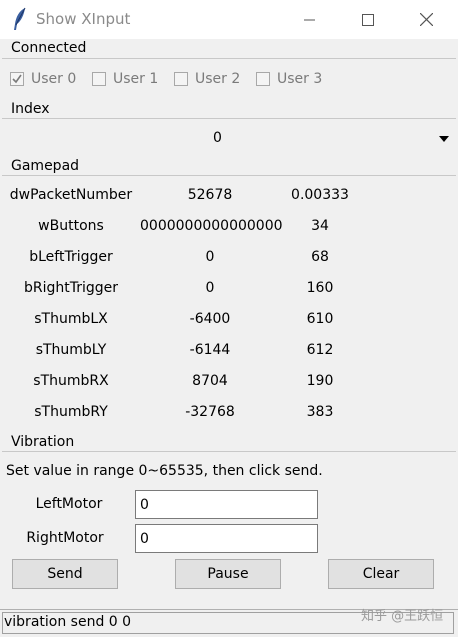  I want to click on row-value: 52678, so click(210, 195).